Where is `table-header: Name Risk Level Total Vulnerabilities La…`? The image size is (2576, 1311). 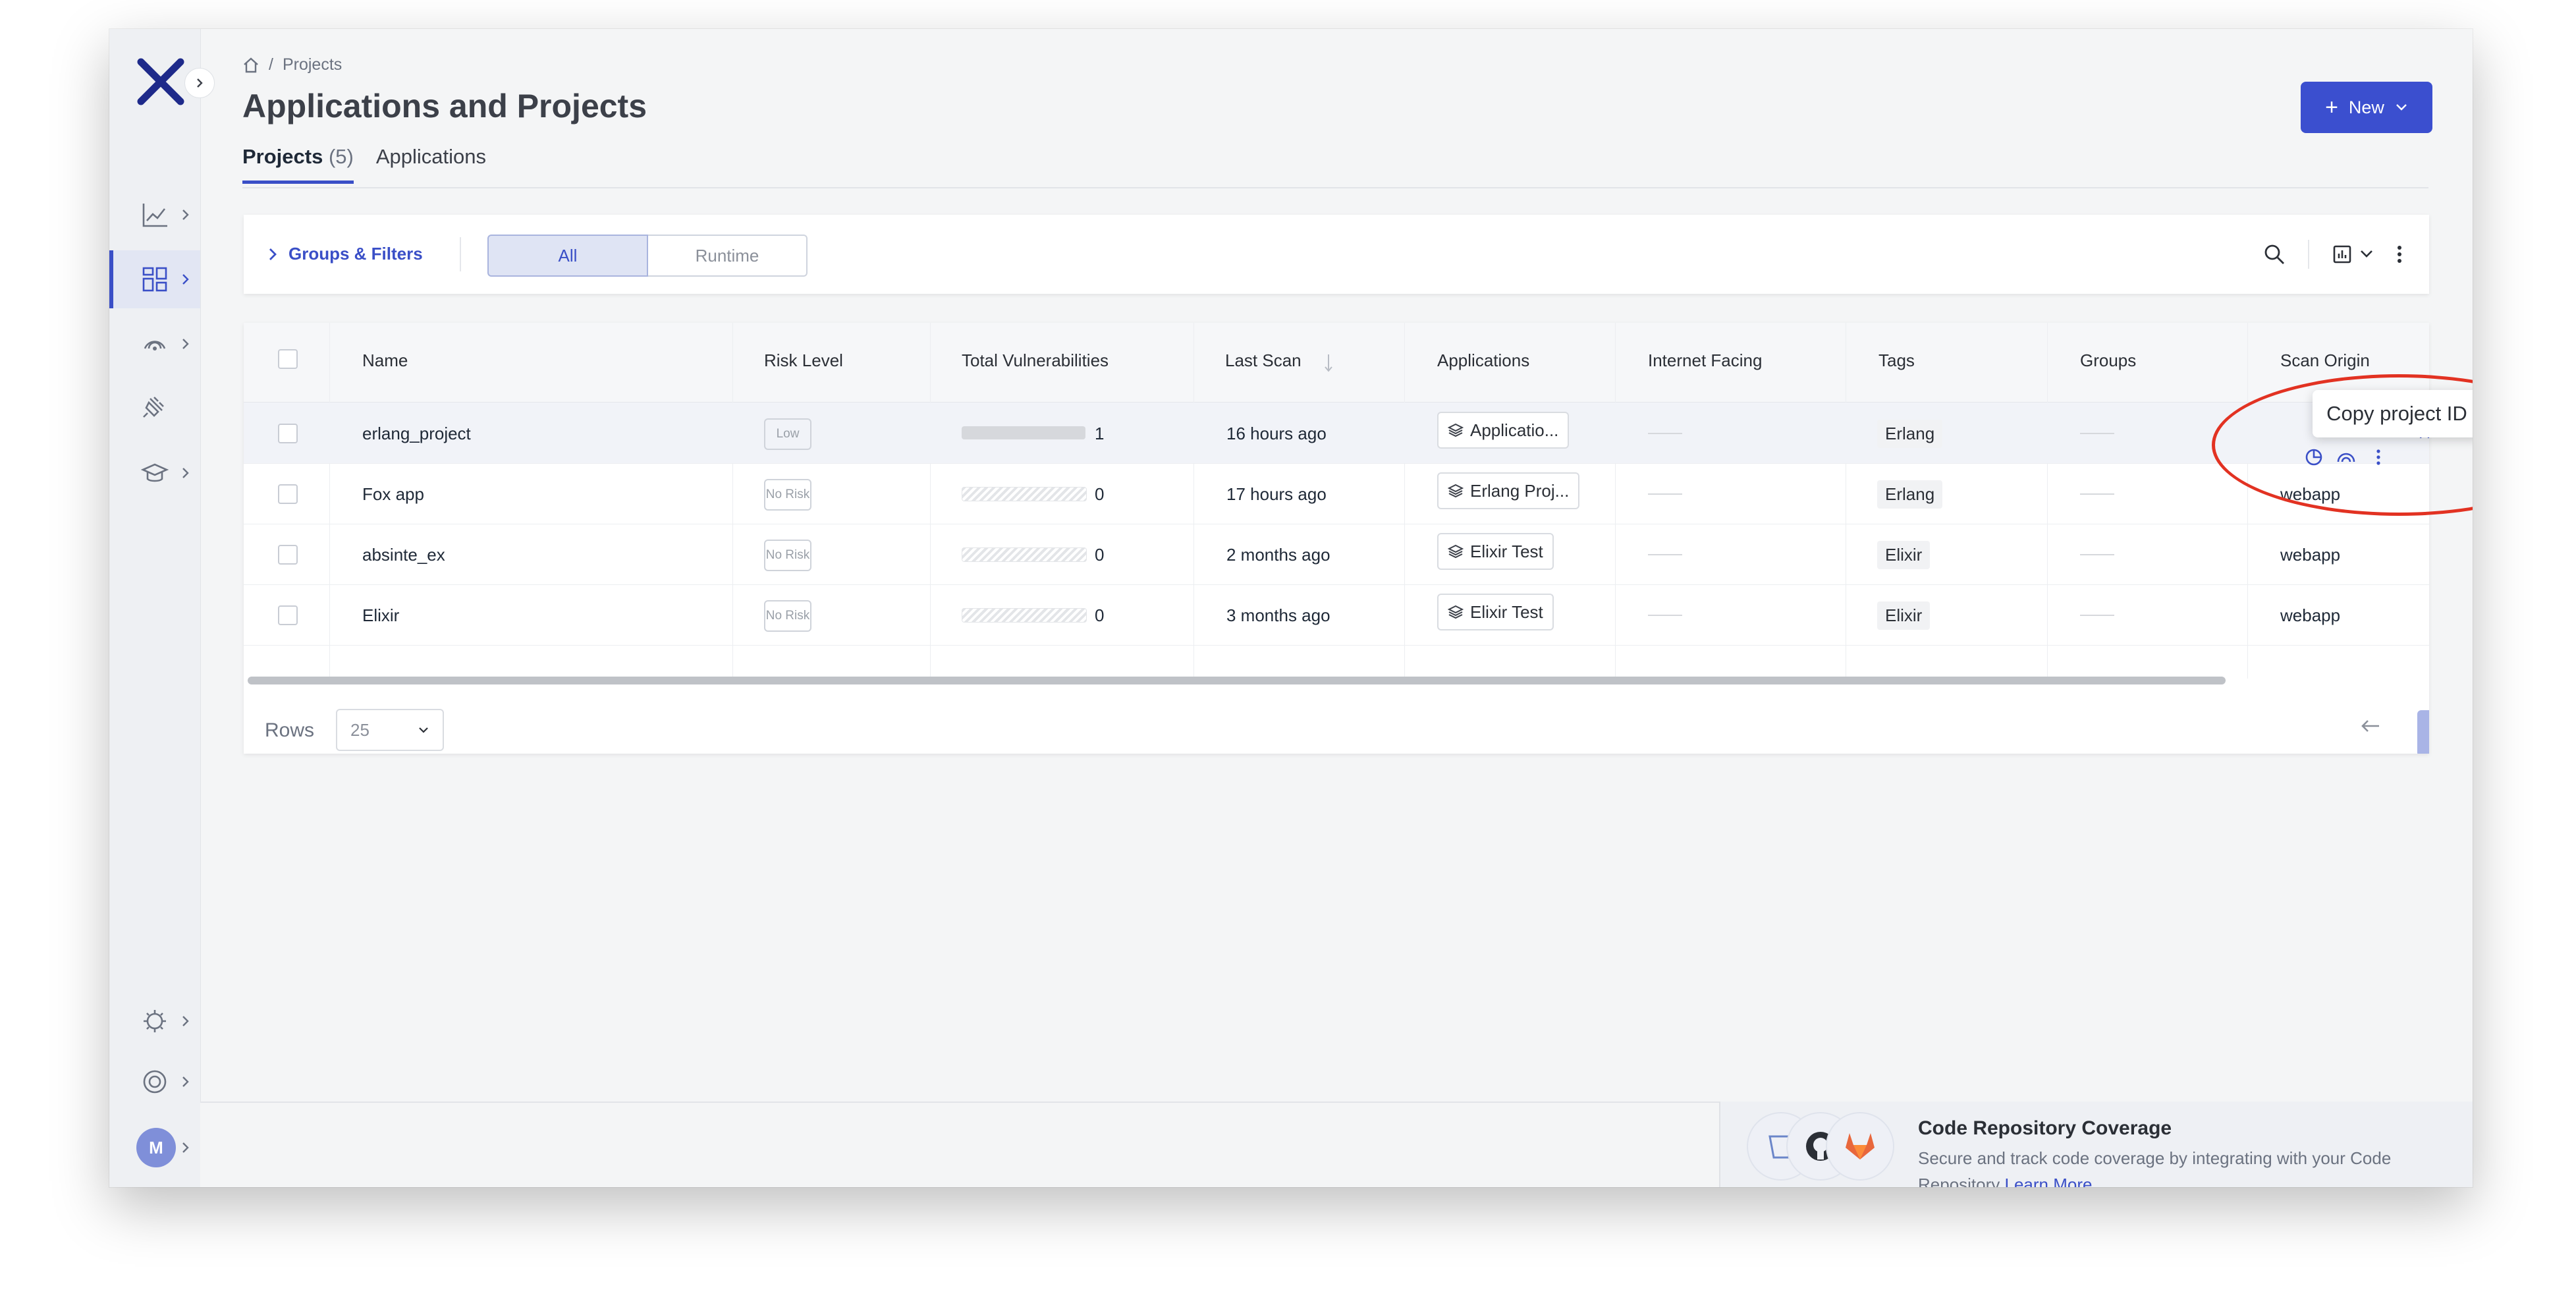 table-header: Name Risk Level Total Vulnerabilities La… is located at coordinates (1336, 363).